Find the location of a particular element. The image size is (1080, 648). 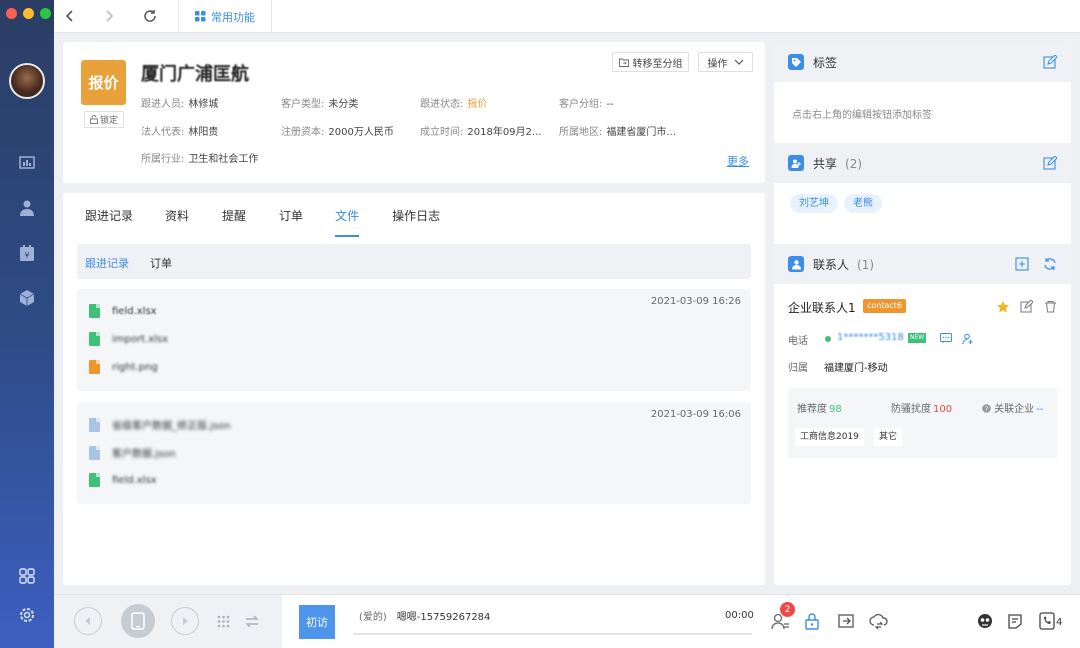

phone-number: 1*******5318 is located at coordinates (870, 337).